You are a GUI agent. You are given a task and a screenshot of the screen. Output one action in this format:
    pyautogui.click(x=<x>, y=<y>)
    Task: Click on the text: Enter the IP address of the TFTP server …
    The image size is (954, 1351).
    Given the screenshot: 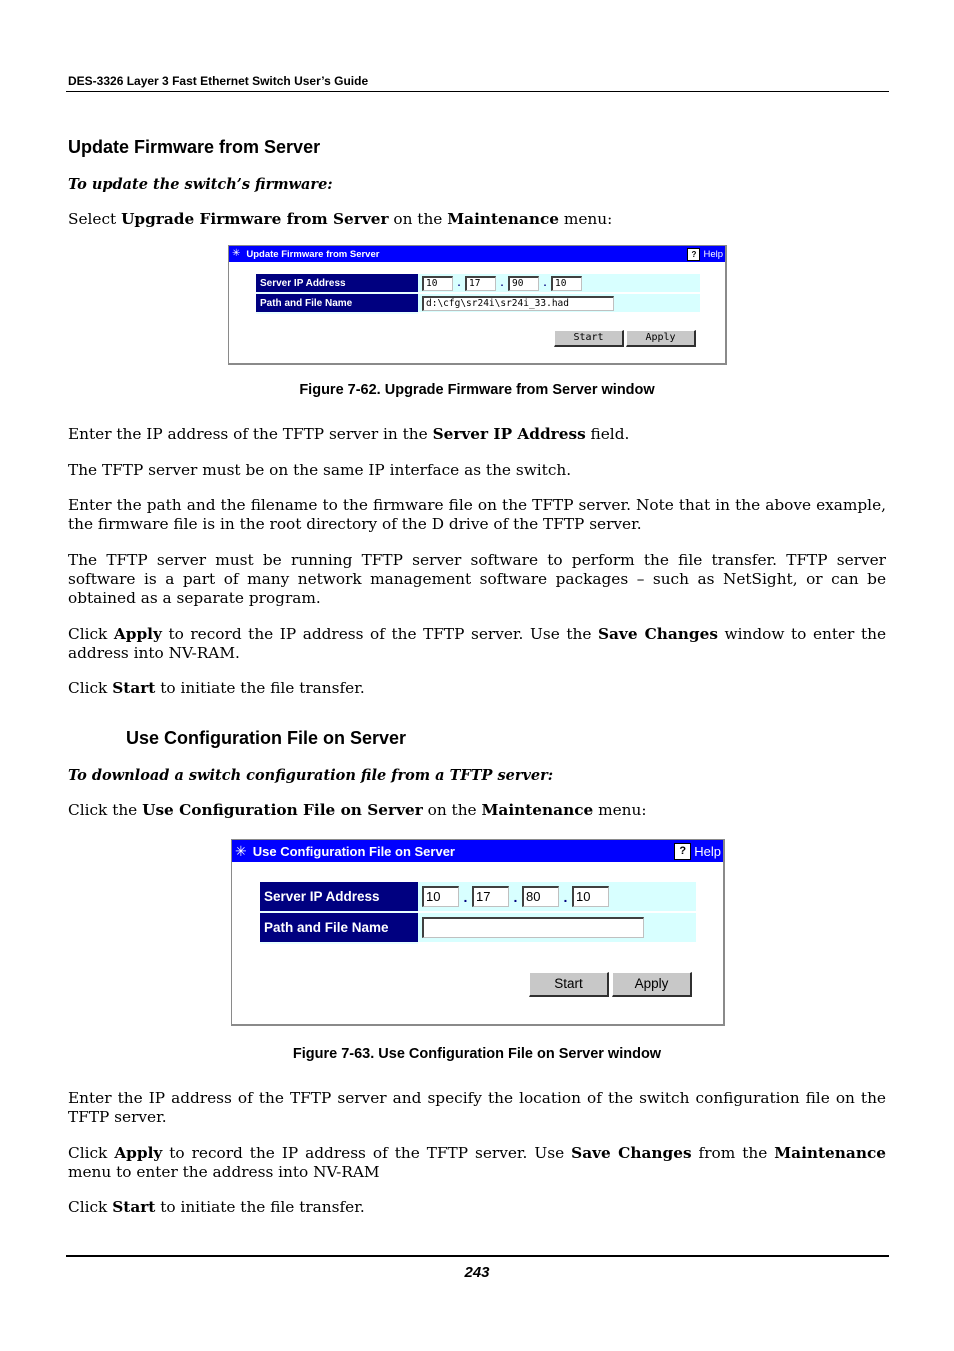 What is the action you would take?
    pyautogui.click(x=250, y=434)
    